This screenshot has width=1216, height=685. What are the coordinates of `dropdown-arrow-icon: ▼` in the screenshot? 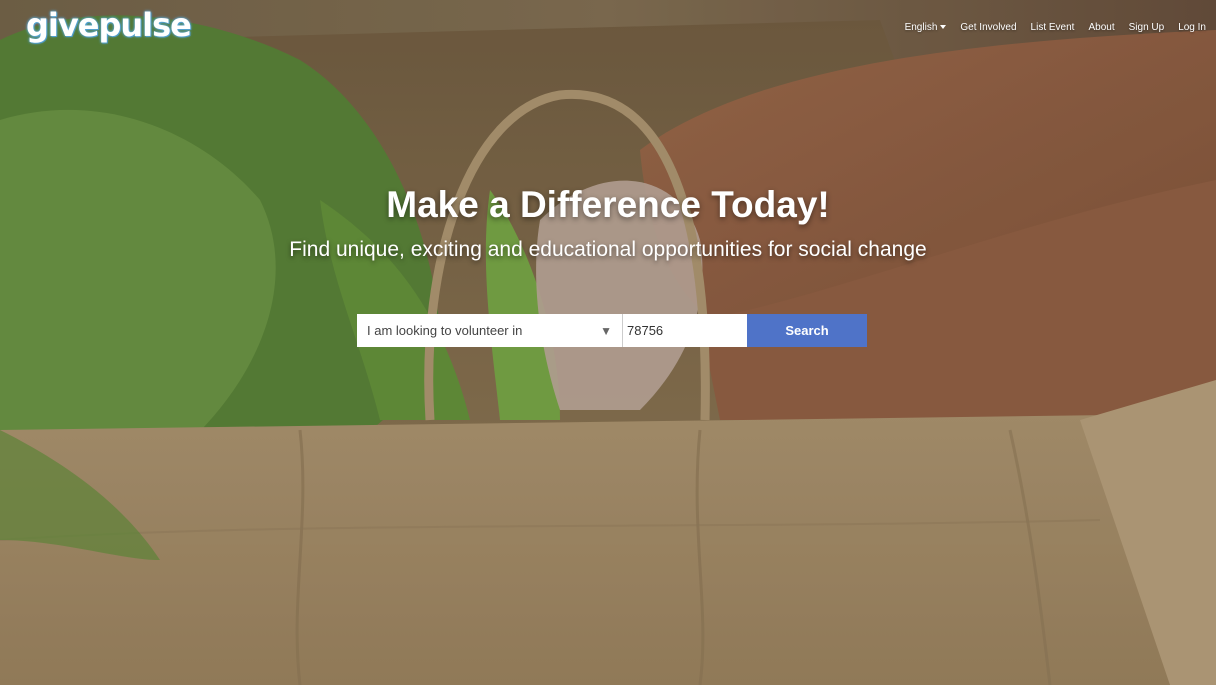 It's located at (606, 330).